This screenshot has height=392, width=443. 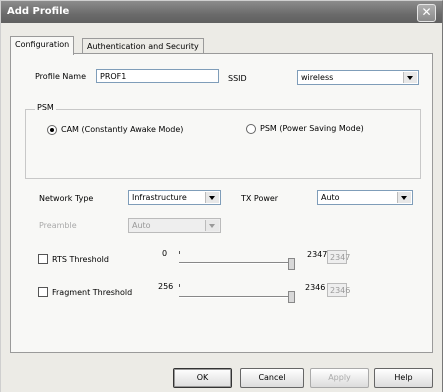 I want to click on tx-power-combo: Auto, so click(x=365, y=197).